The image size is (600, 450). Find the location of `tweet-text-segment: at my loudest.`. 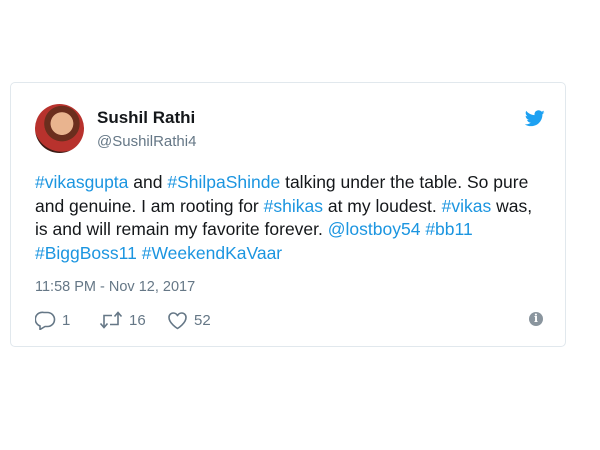

tweet-text-segment: at my loudest. is located at coordinates (382, 205).